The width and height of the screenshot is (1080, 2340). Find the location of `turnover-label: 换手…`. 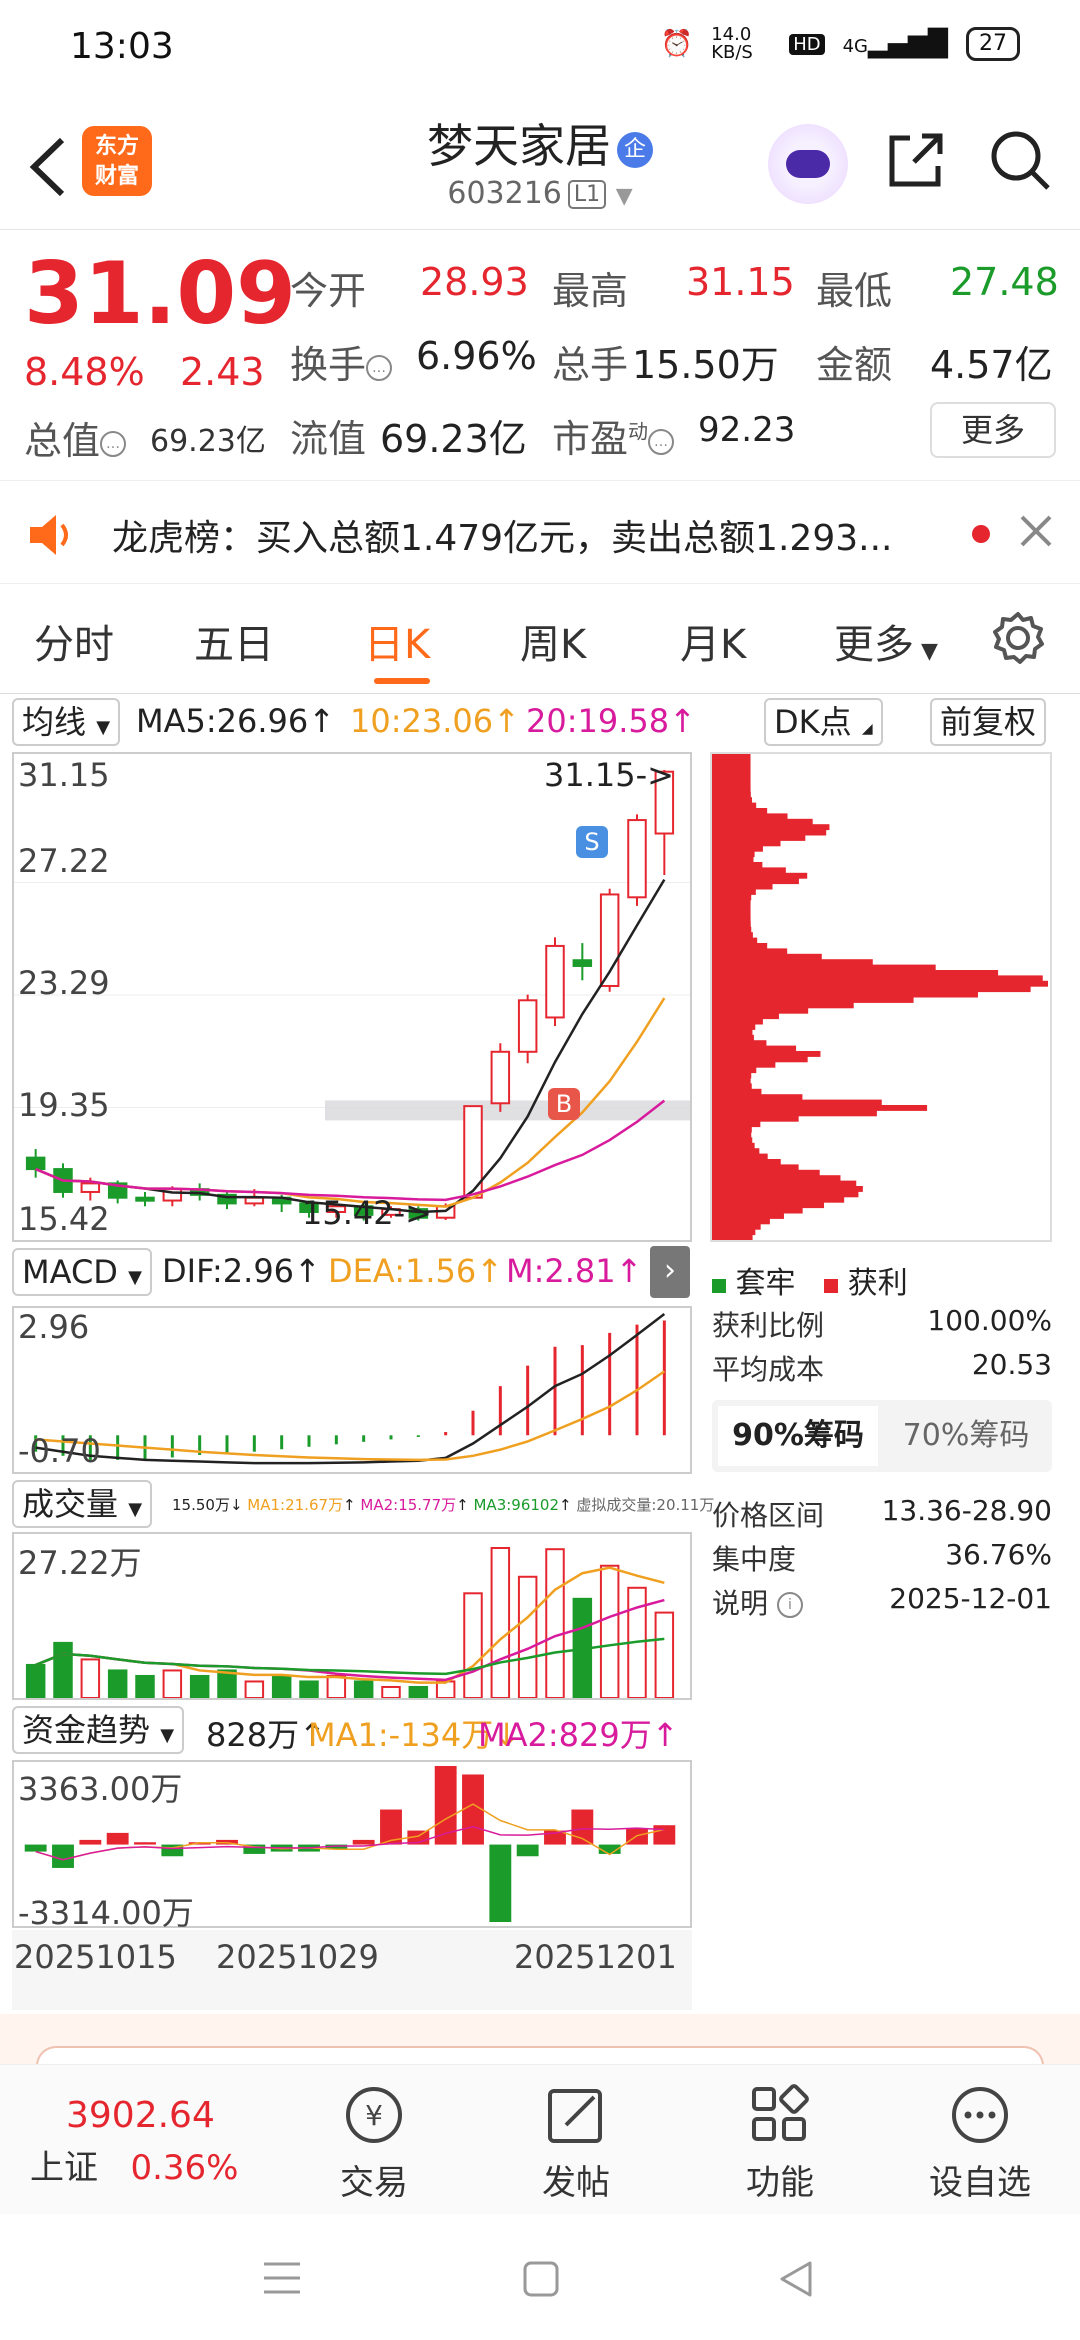

turnover-label: 换手… is located at coordinates (341, 361).